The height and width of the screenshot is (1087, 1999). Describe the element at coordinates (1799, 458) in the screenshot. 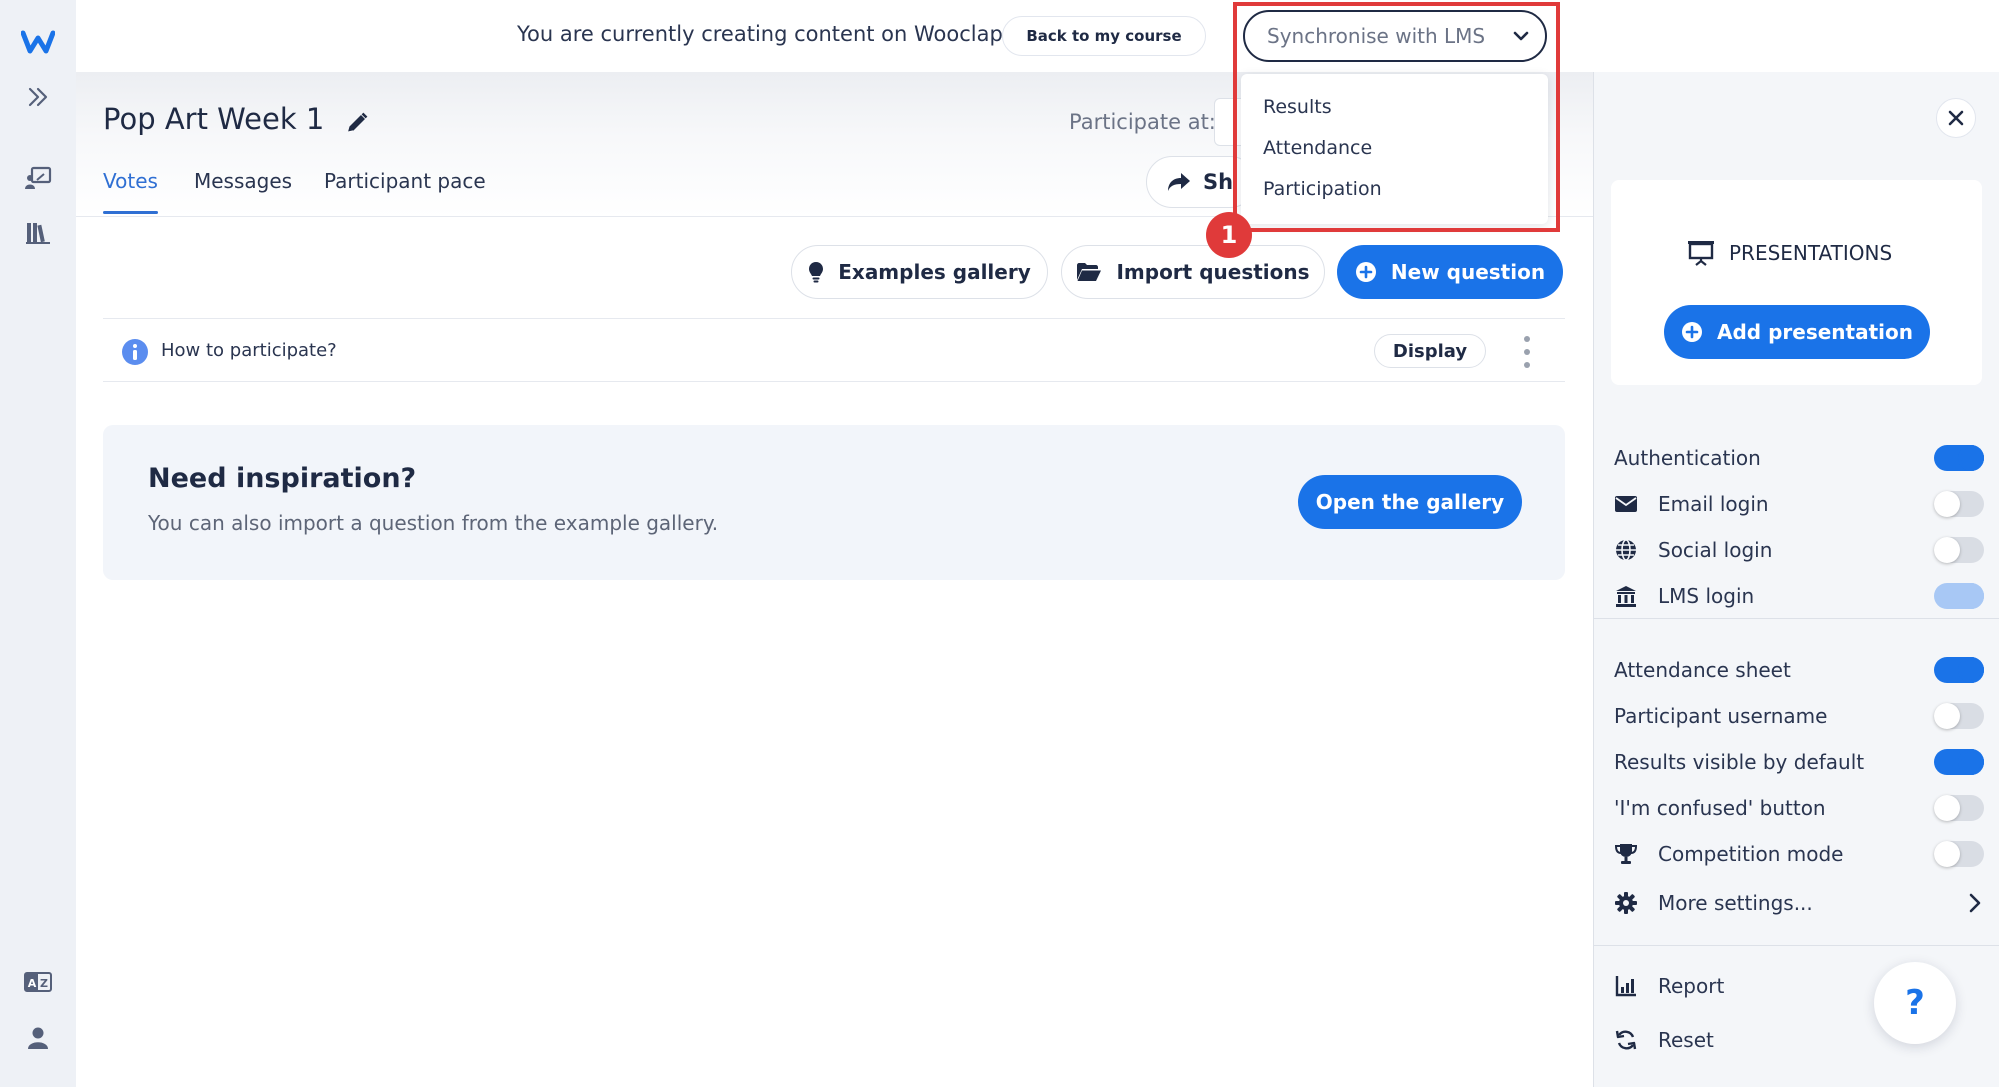

I see `setting-authentication: Authentication` at that location.